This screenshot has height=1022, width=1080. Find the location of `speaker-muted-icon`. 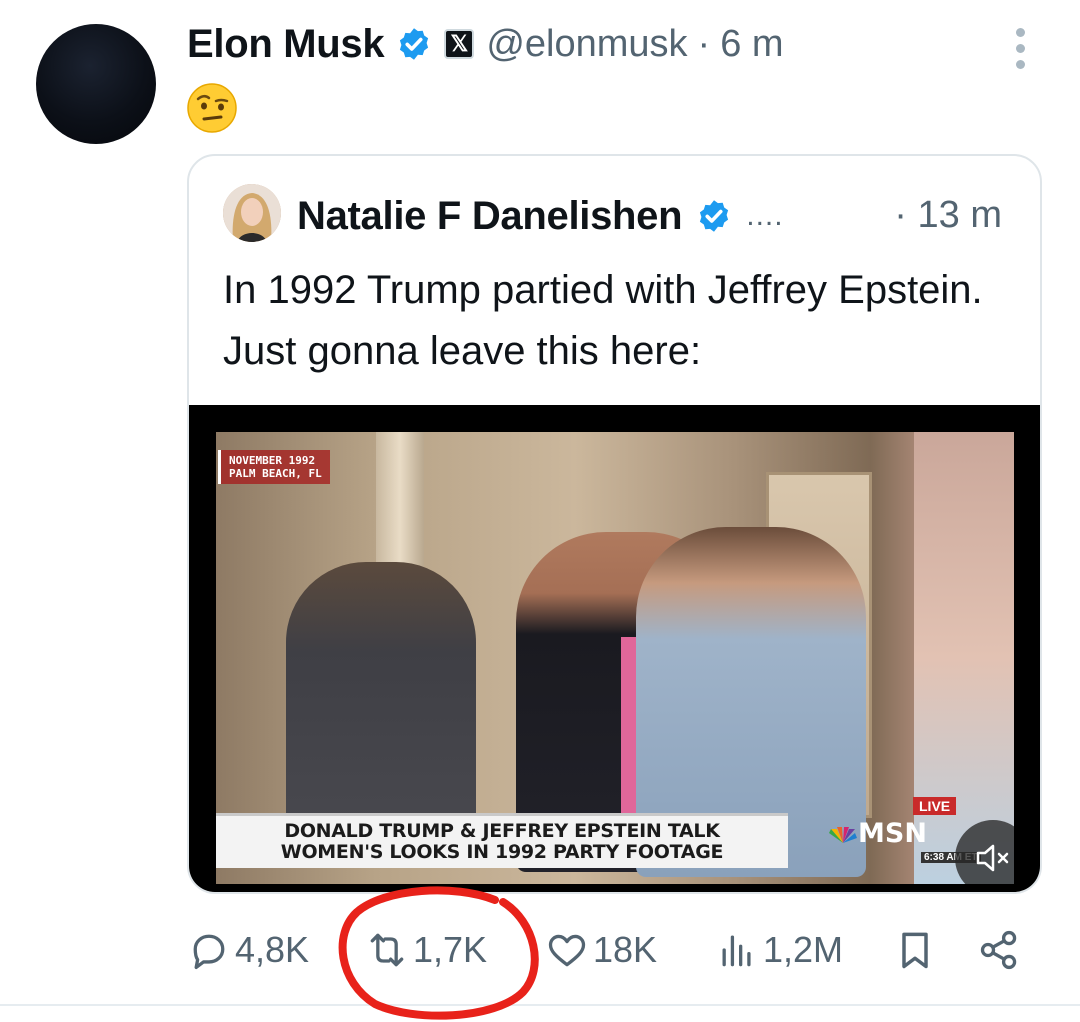

speaker-muted-icon is located at coordinates (992, 858).